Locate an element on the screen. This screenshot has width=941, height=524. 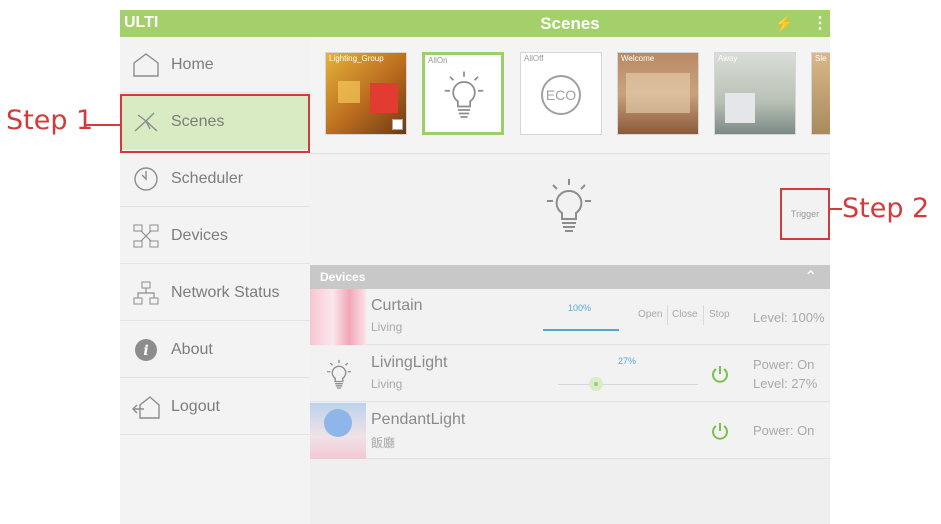
devices-section-title: Devices is located at coordinates (343, 277).